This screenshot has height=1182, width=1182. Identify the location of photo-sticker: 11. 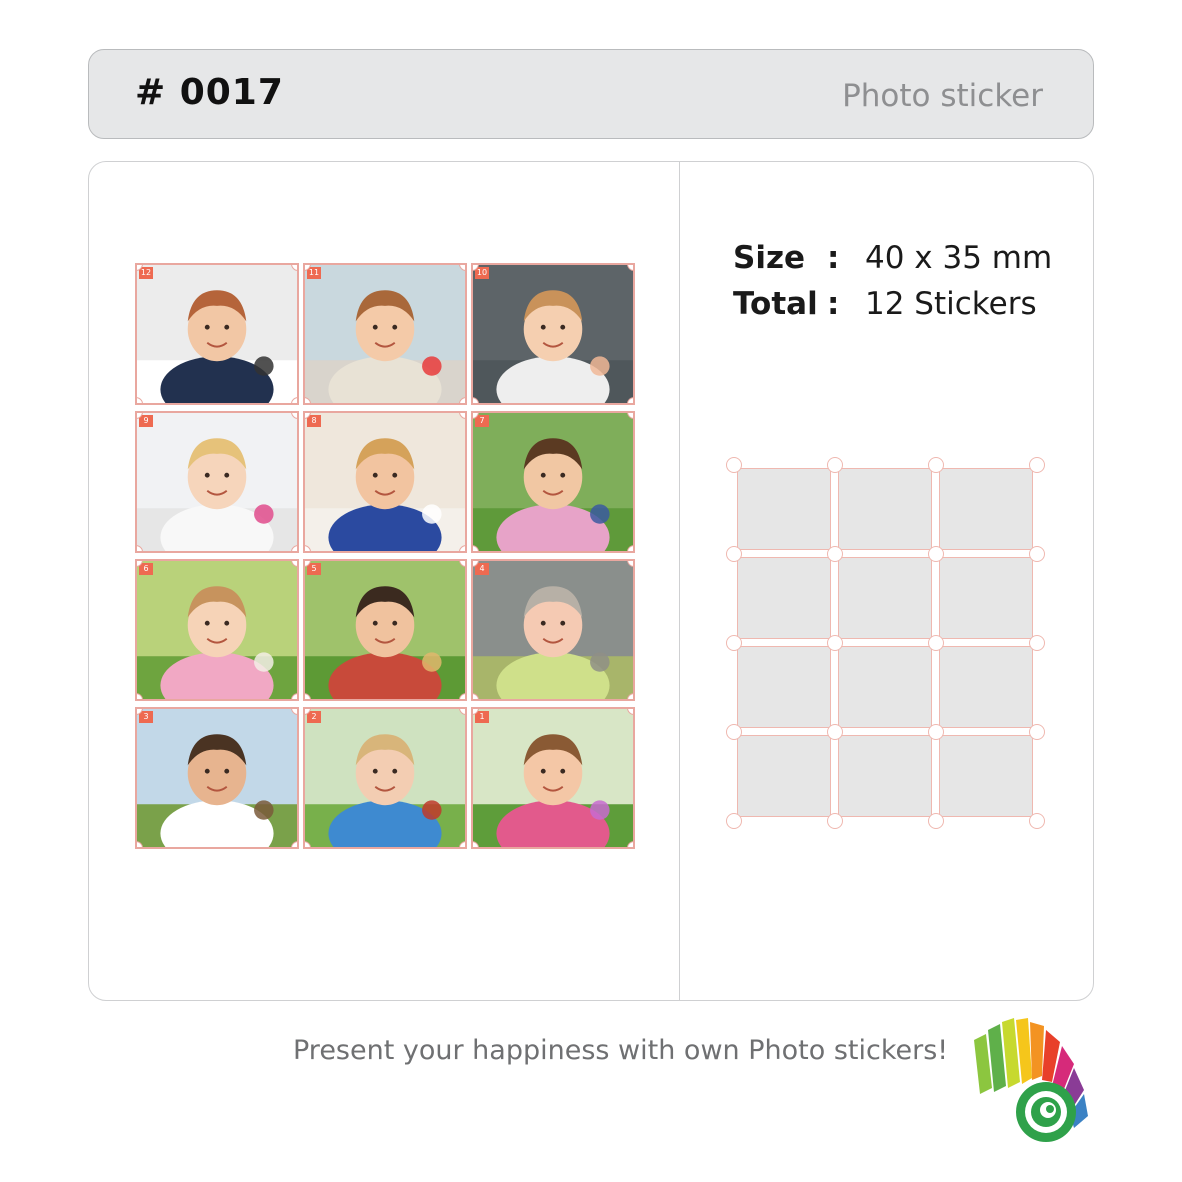
(385, 334).